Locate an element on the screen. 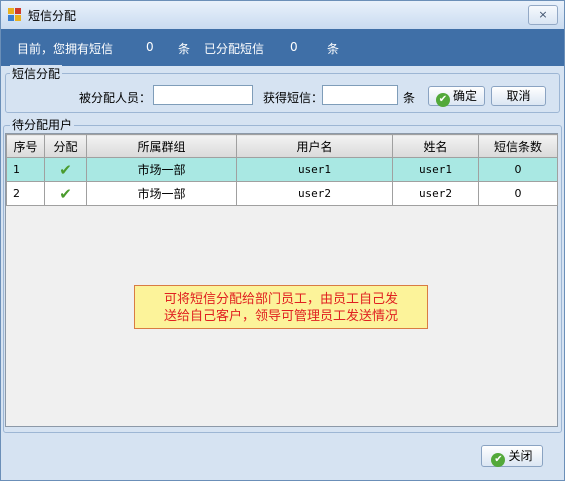  sms-summary-bar: 目前，您拥有短信 0 条 已分配短信 0 条 is located at coordinates (282, 47).